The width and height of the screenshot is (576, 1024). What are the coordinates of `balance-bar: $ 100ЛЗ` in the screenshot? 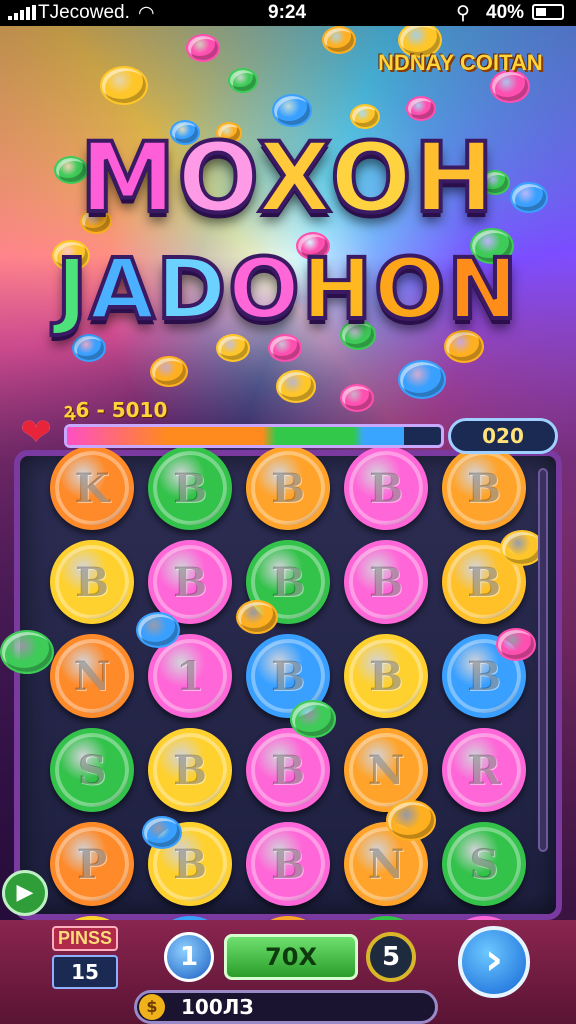 It's located at (286, 1007).